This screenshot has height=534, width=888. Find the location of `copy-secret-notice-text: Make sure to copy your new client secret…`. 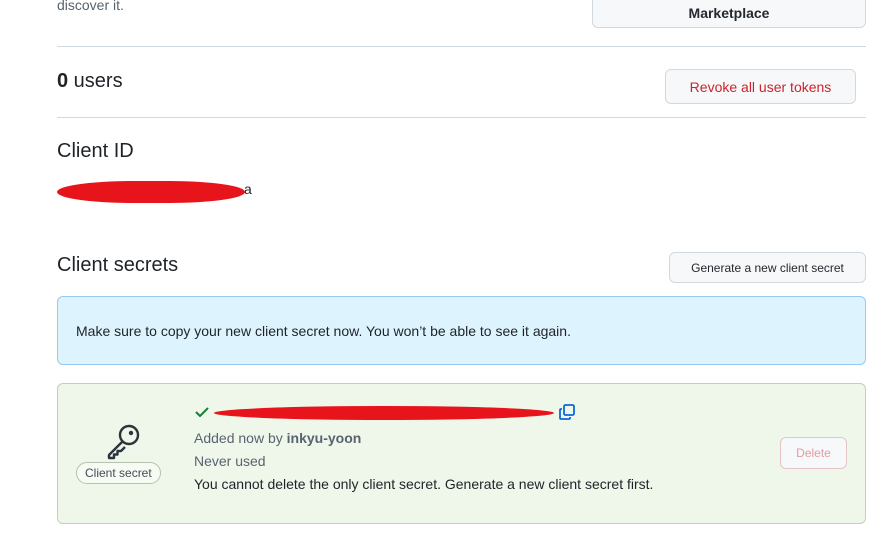

copy-secret-notice-text: Make sure to copy your new client secret… is located at coordinates (323, 331).